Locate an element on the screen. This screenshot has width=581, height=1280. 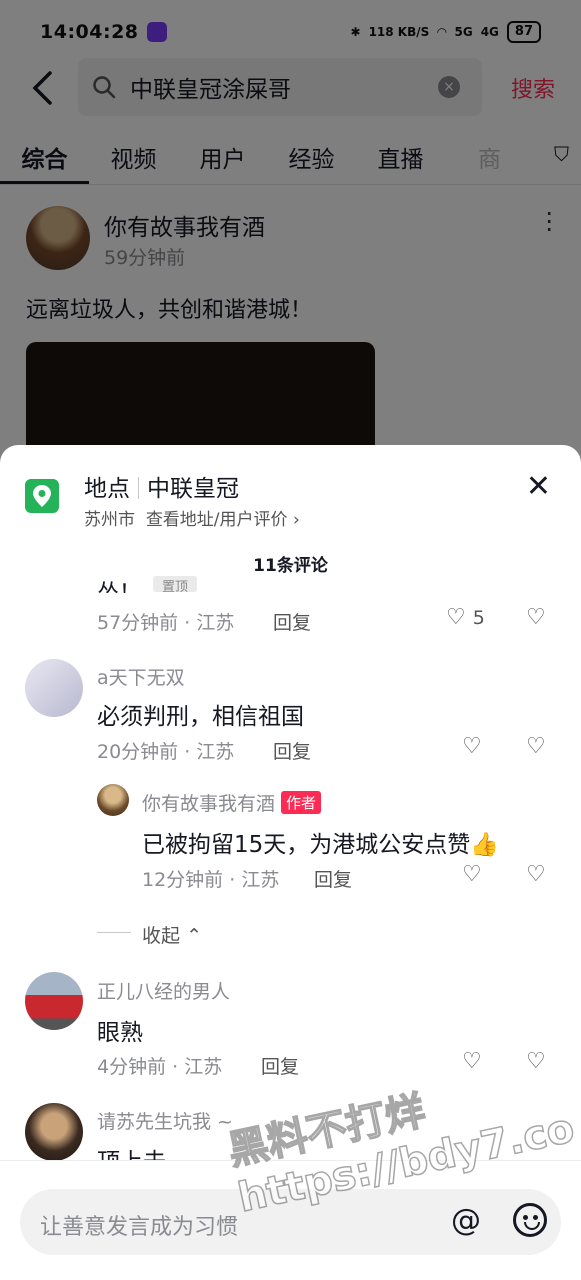
location-label: 地点 is located at coordinates (107, 489).